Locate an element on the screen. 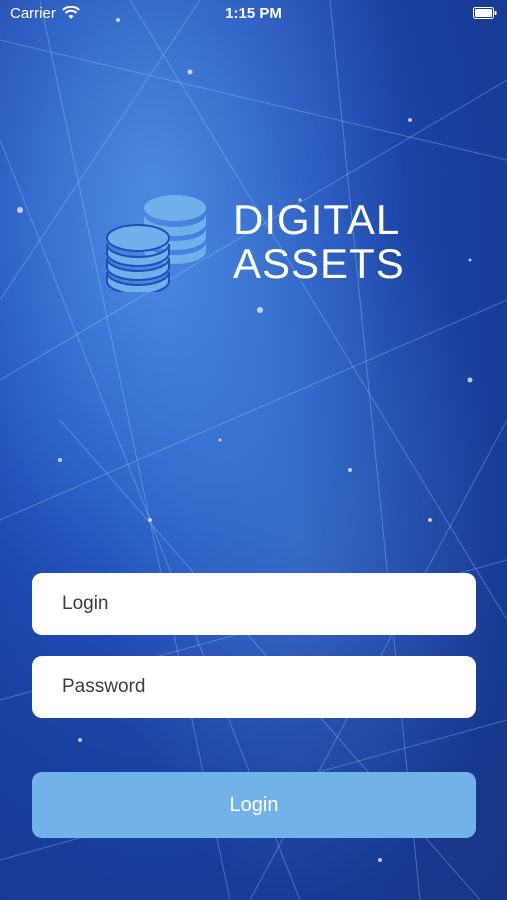  password-input is located at coordinates (254, 687).